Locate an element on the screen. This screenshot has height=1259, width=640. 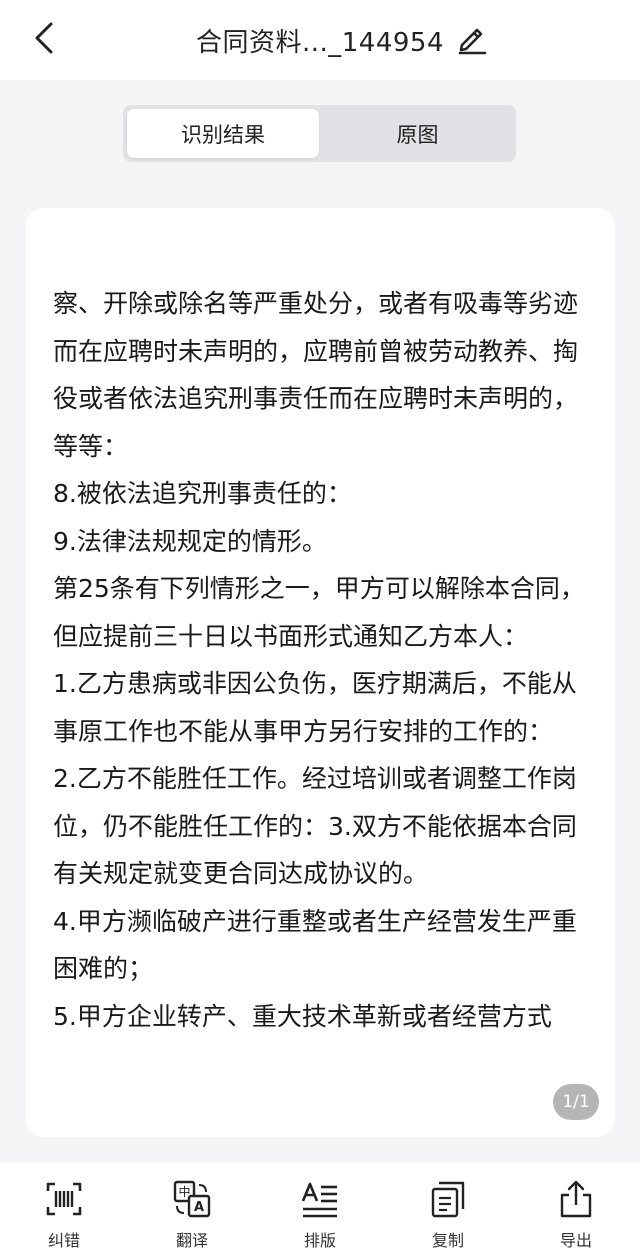
copy-button: 复制 is located at coordinates (448, 1217).